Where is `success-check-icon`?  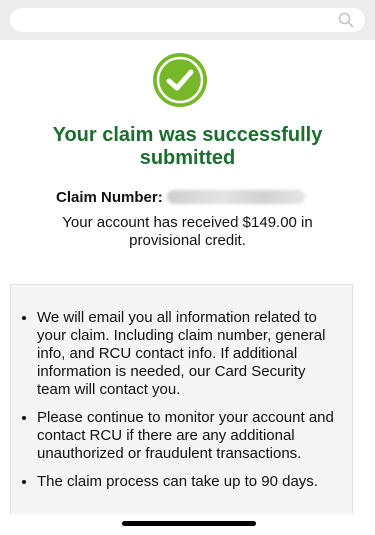 success-check-icon is located at coordinates (180, 80).